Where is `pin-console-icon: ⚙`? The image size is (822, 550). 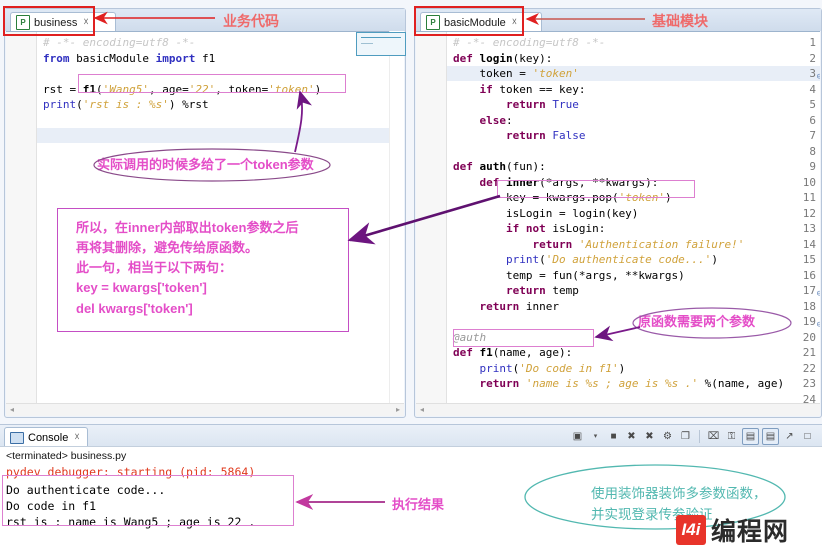
pin-console-icon: ⚙ is located at coordinates (667, 436).